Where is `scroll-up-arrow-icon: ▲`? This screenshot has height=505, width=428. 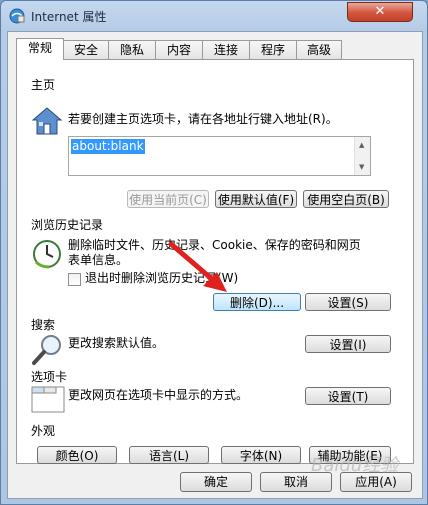 scroll-up-arrow-icon: ▲ is located at coordinates (361, 145).